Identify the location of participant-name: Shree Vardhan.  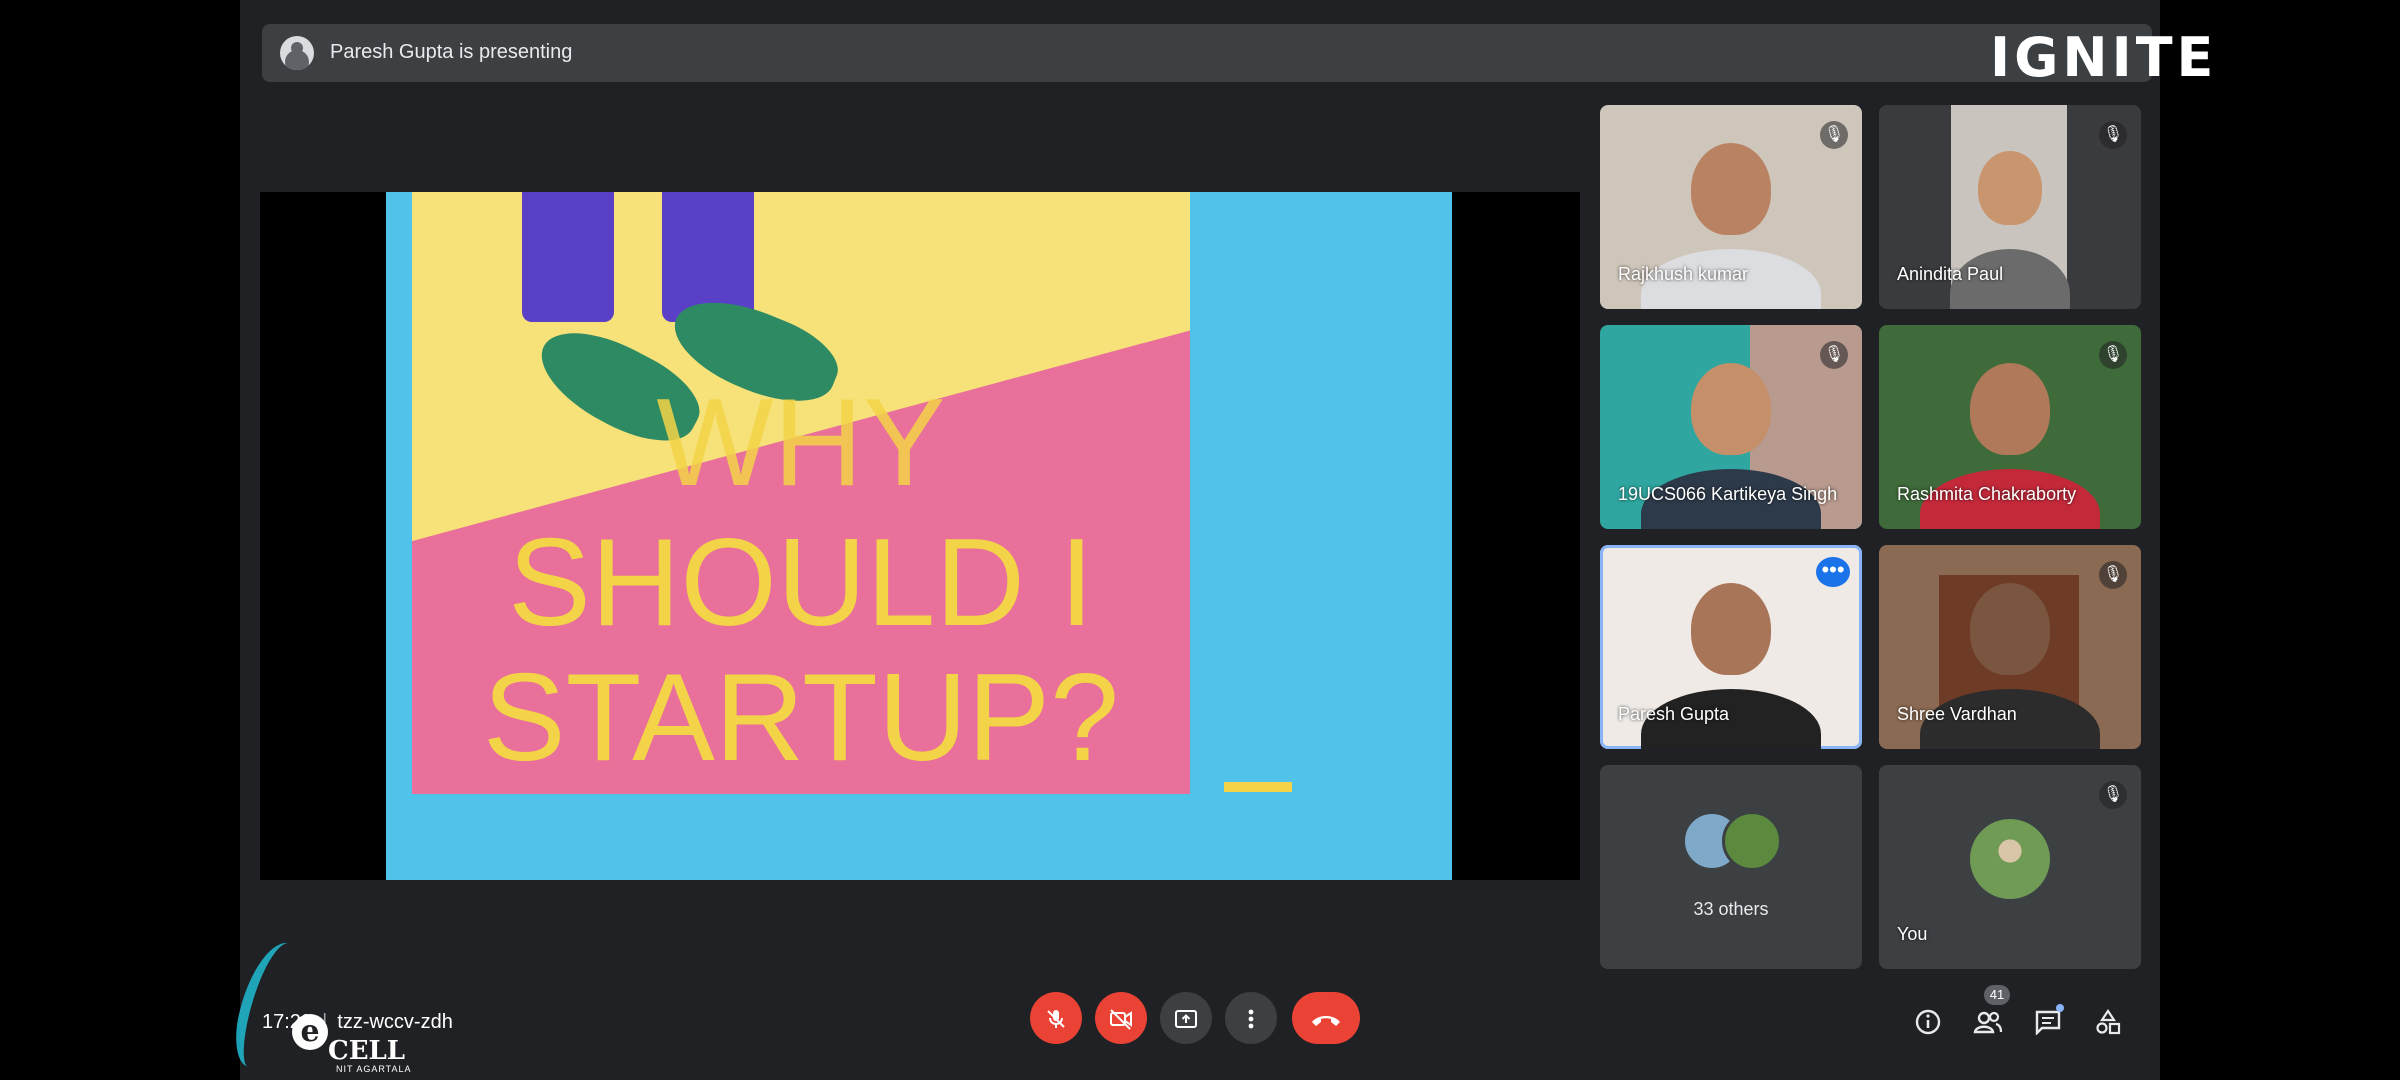
(1957, 714).